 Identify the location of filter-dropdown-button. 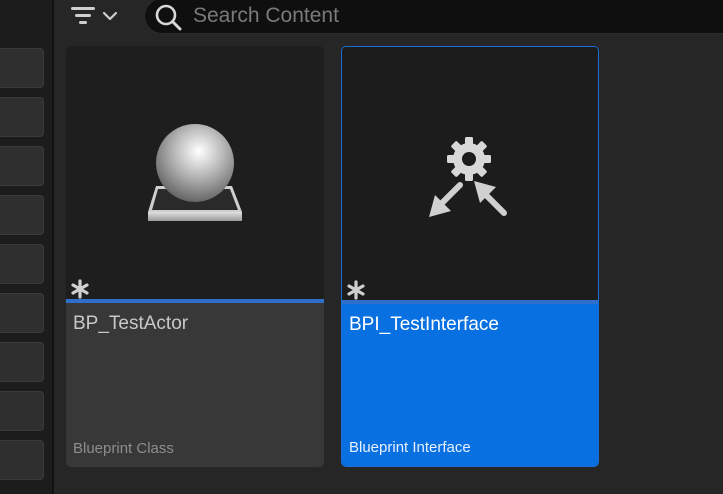
(99, 16).